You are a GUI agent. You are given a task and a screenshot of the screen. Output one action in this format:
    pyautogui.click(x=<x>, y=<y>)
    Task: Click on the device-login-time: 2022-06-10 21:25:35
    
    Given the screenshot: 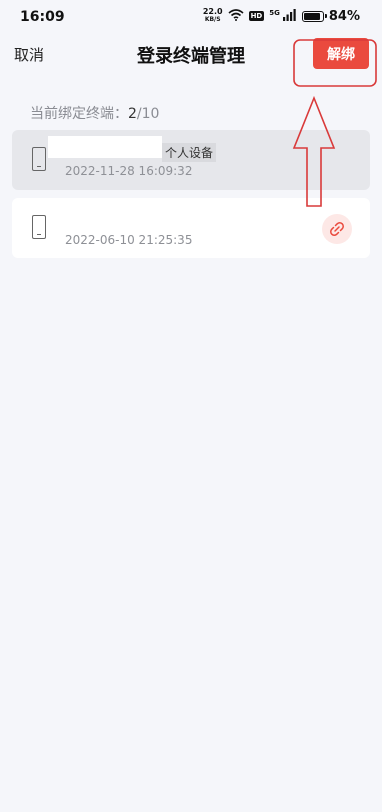 What is the action you would take?
    pyautogui.click(x=129, y=240)
    